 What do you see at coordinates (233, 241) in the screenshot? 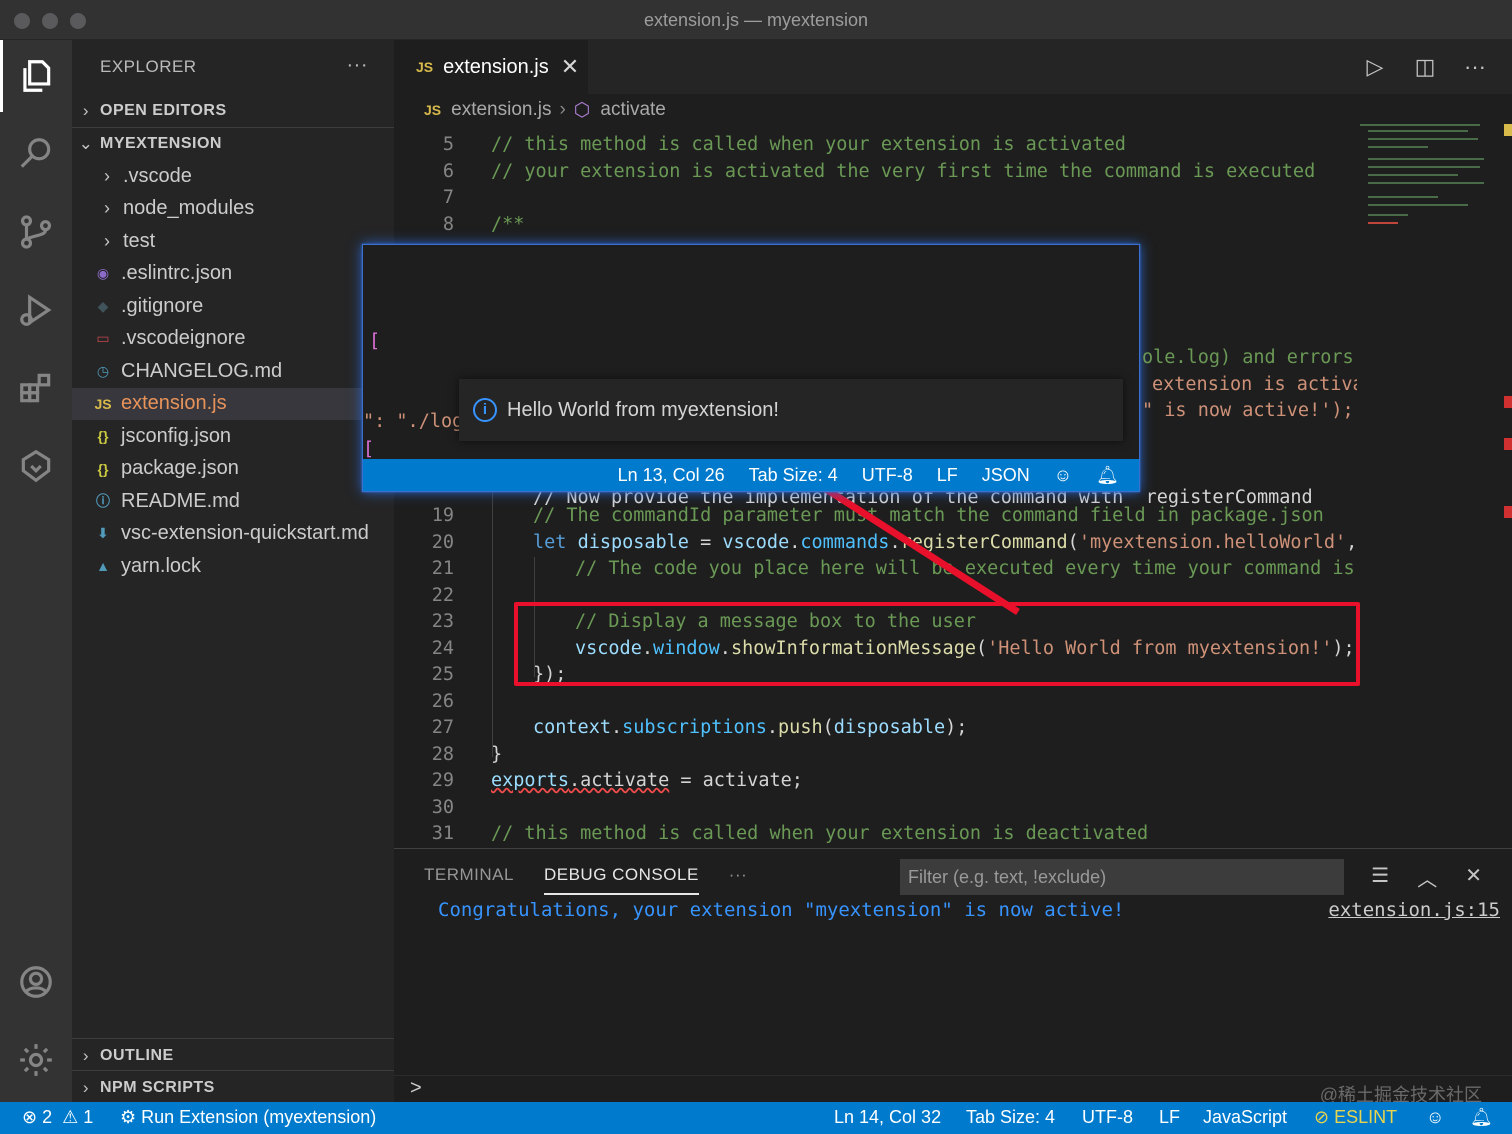
I see `tree-folder: › test` at bounding box center [233, 241].